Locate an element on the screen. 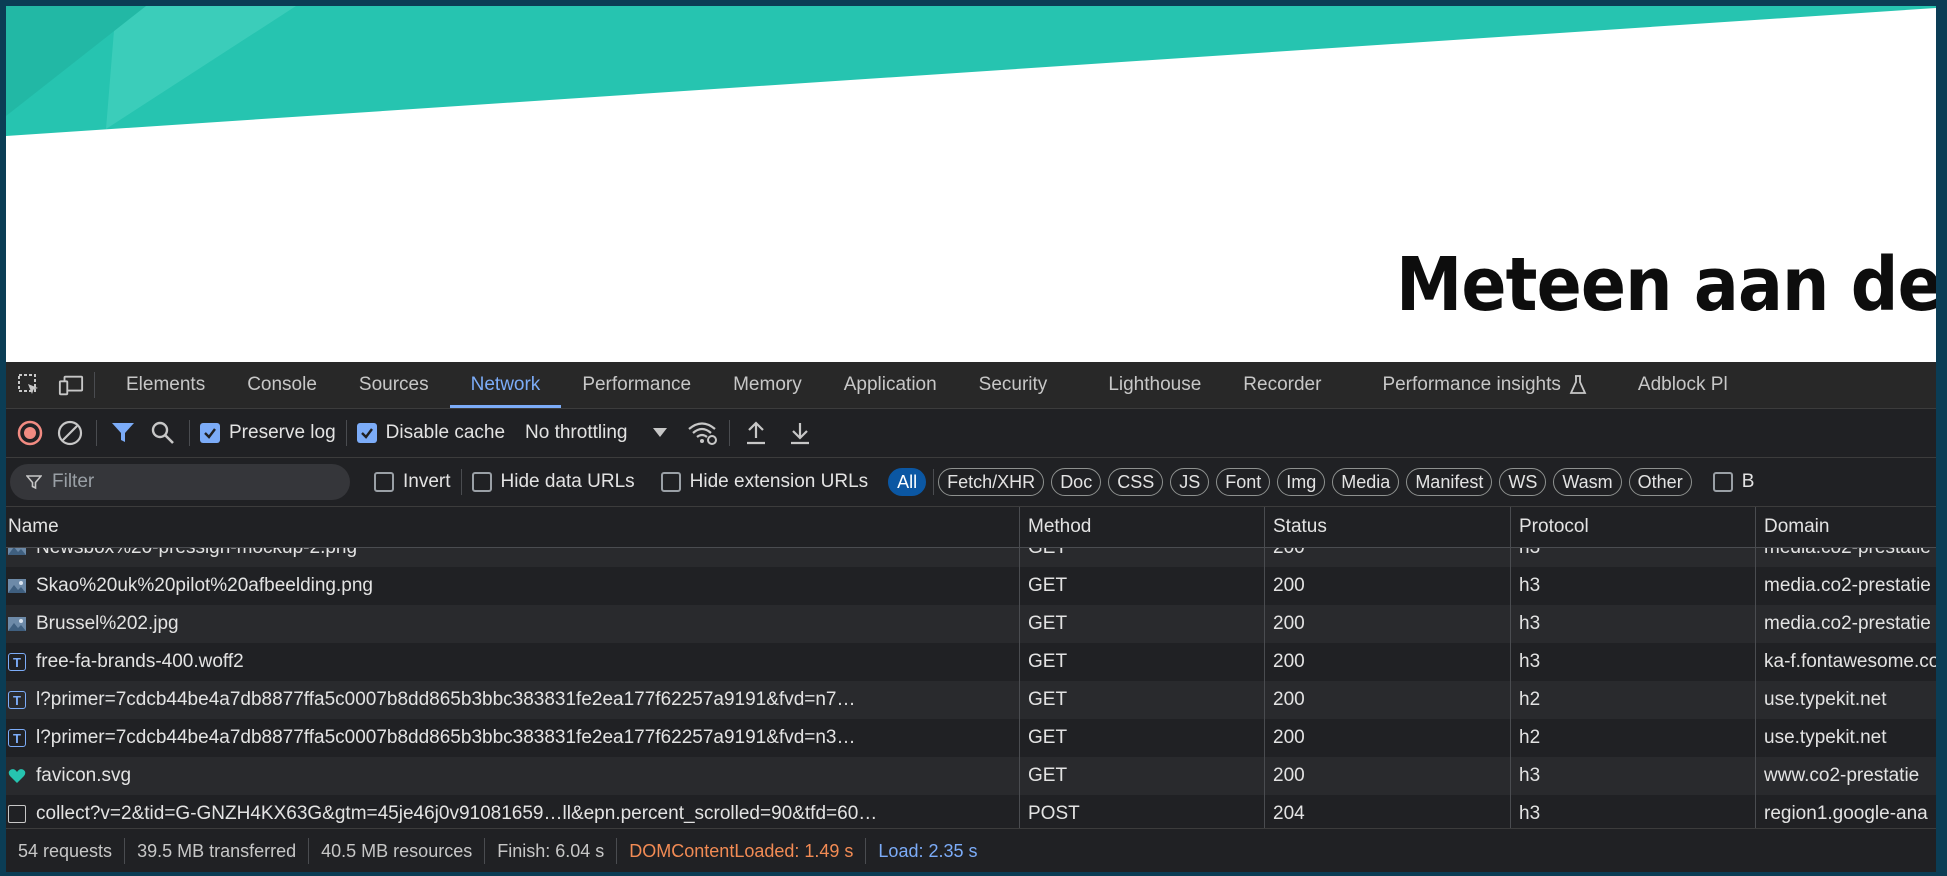 The width and height of the screenshot is (1947, 876). cell-name: Skao%20uk%20pilot%20afbeelding.png is located at coordinates (512, 586).